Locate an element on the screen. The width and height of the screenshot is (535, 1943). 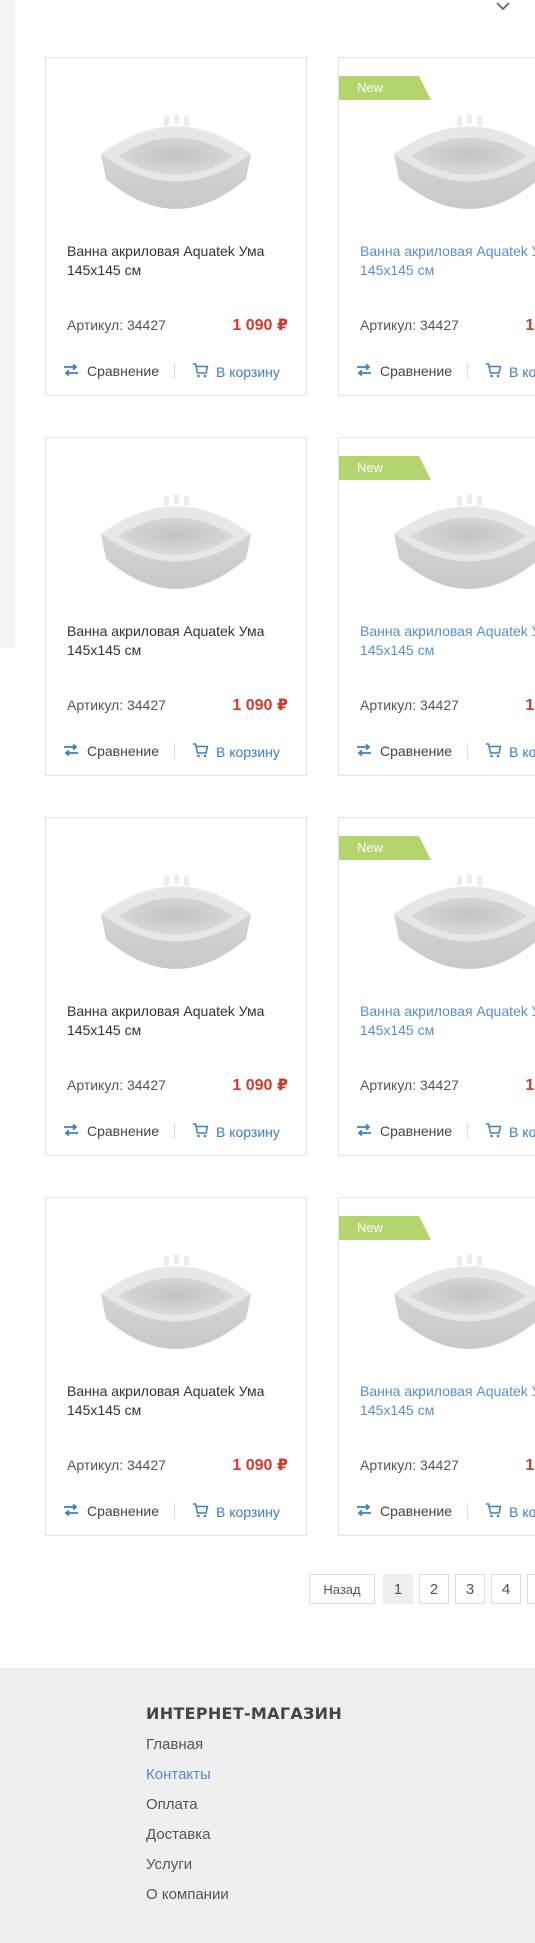
footer-heading: ИНТЕРНЕТ-МАГАЗИН is located at coordinates (244, 1713).